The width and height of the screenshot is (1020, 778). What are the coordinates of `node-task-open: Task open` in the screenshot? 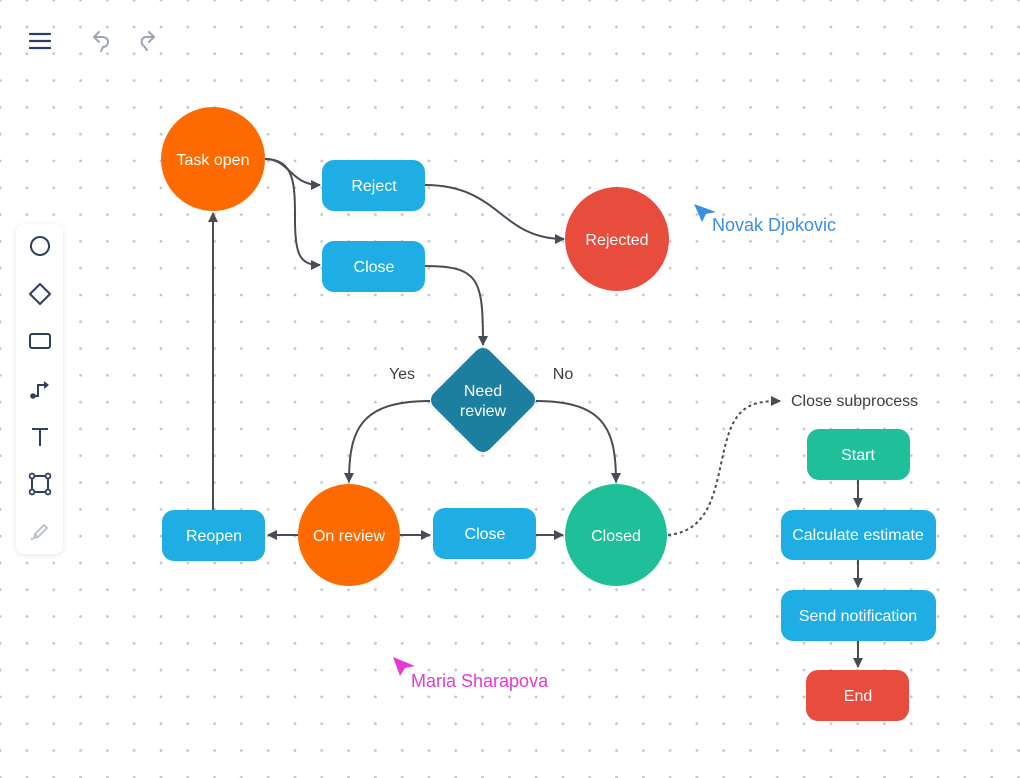 It's located at (213, 159).